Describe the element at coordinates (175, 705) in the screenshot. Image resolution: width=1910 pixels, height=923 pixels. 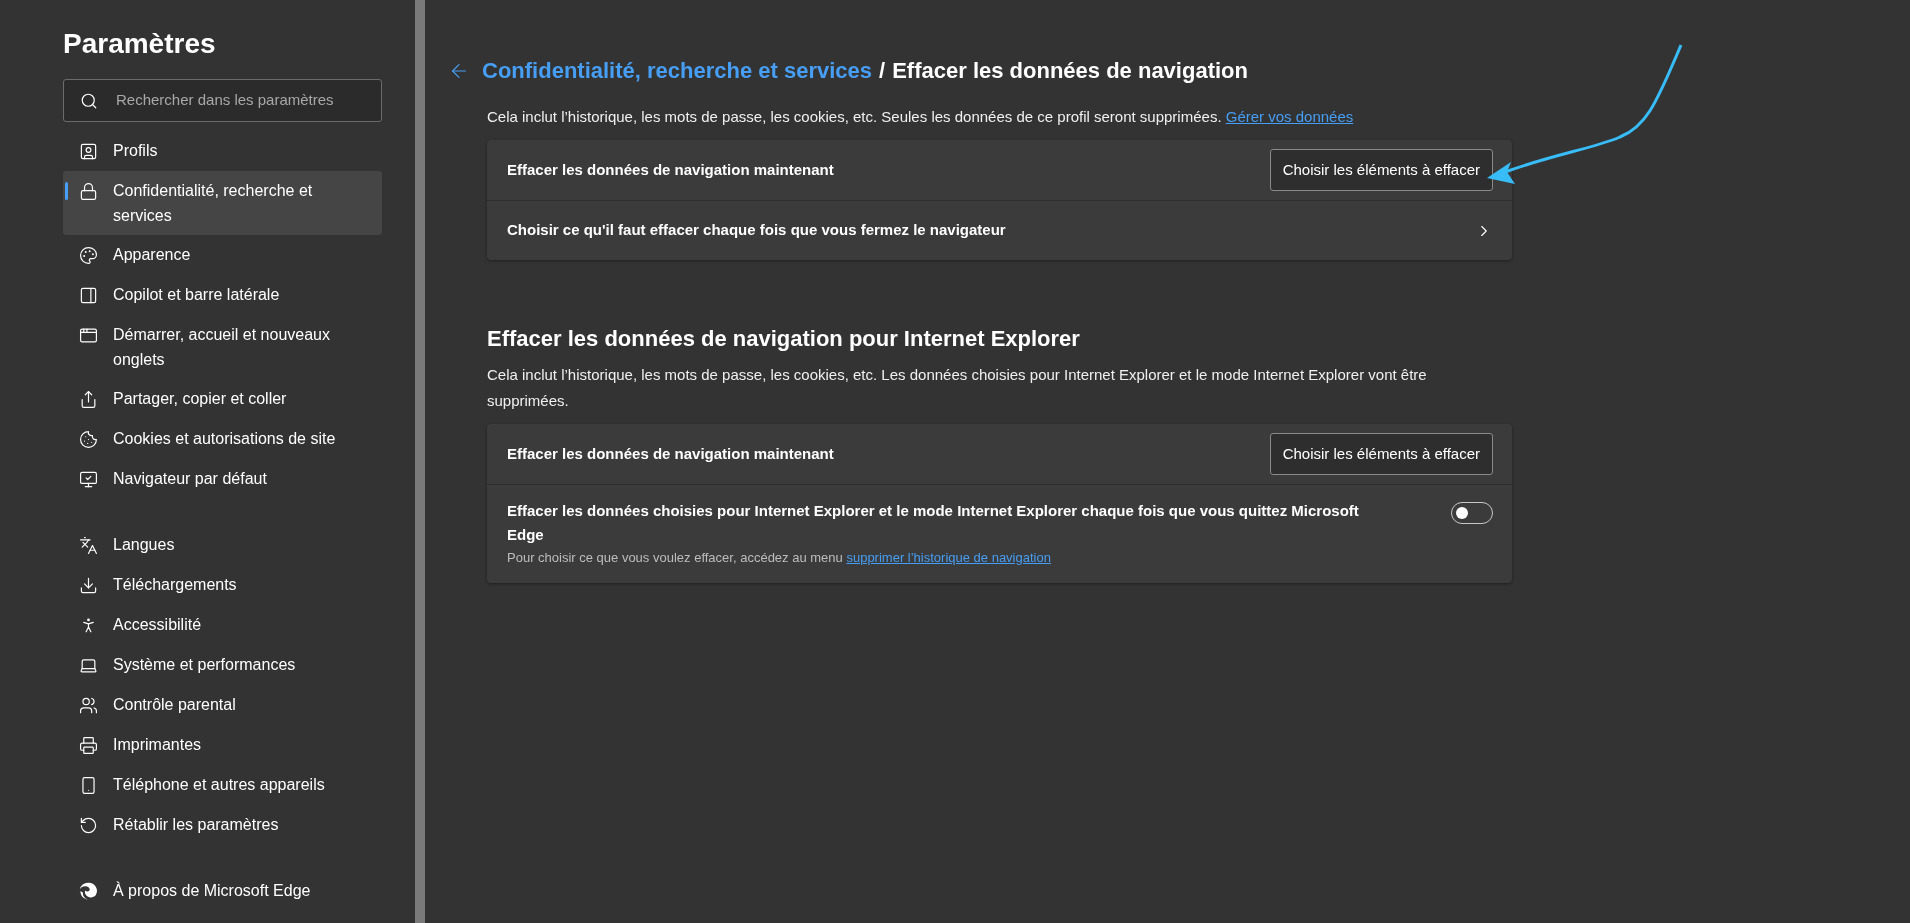
I see `sidebar-item-label: Contrôle parental` at that location.